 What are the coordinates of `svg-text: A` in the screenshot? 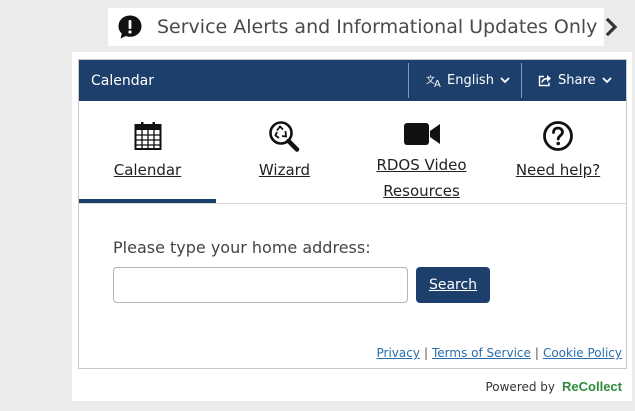 It's located at (437, 83).